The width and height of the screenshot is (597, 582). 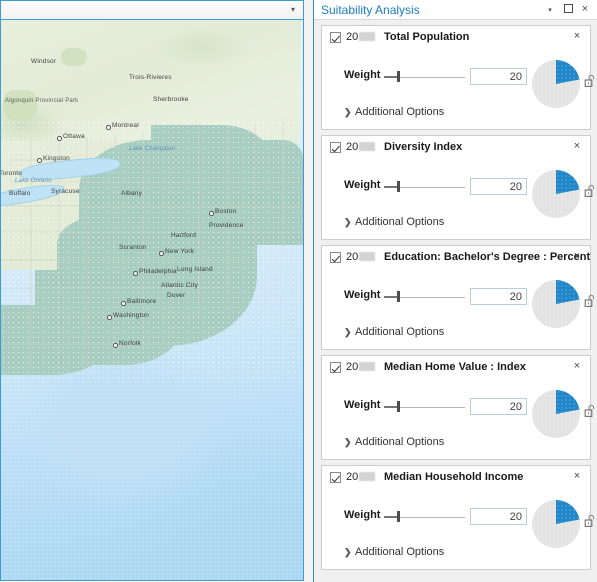 What do you see at coordinates (132, 193) in the screenshot?
I see `map-label: Albany` at bounding box center [132, 193].